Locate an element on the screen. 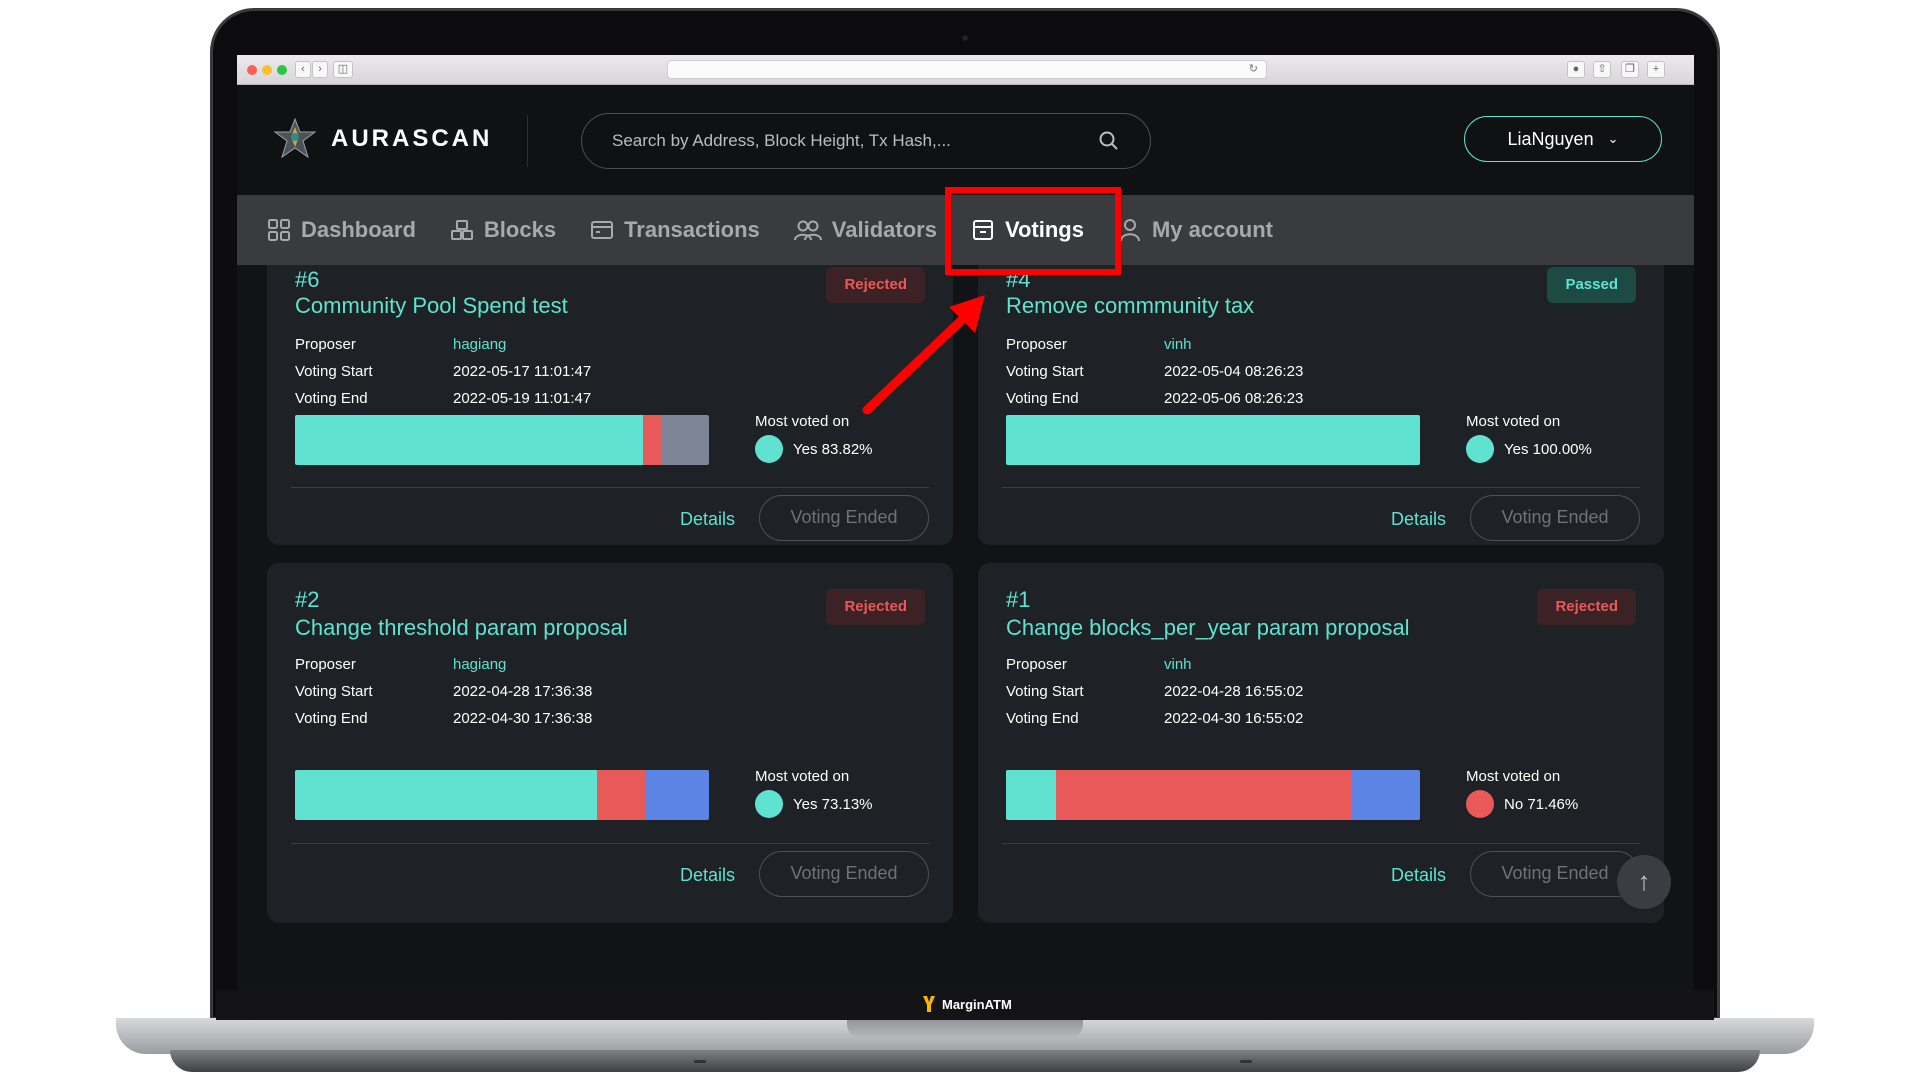 This screenshot has height=1080, width=1920. aurascan-logo-icon is located at coordinates (295, 138).